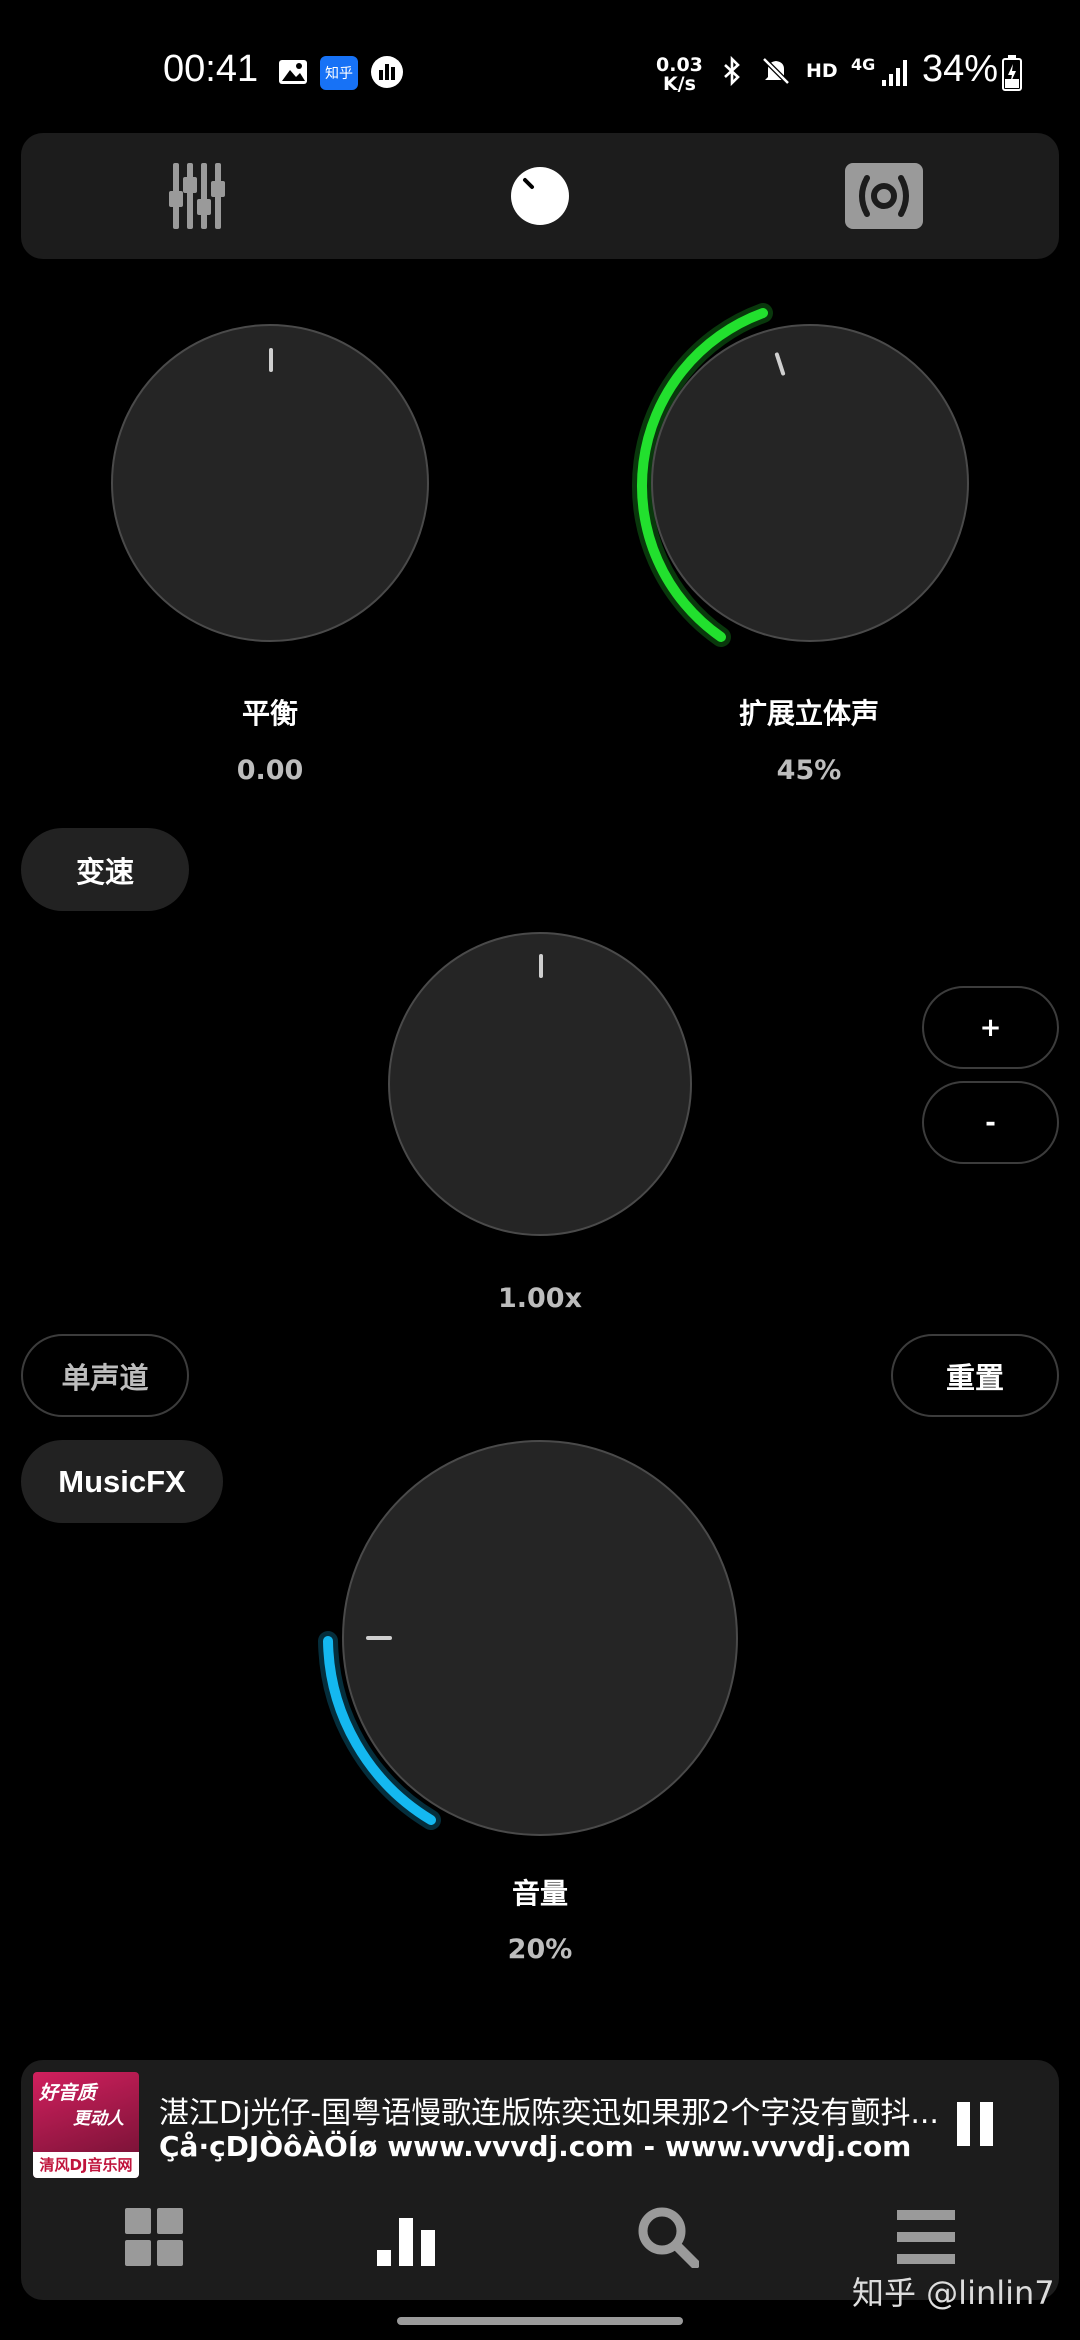 Image resolution: width=1080 pixels, height=2340 pixels. What do you see at coordinates (668, 2237) in the screenshot?
I see `search-icon` at bounding box center [668, 2237].